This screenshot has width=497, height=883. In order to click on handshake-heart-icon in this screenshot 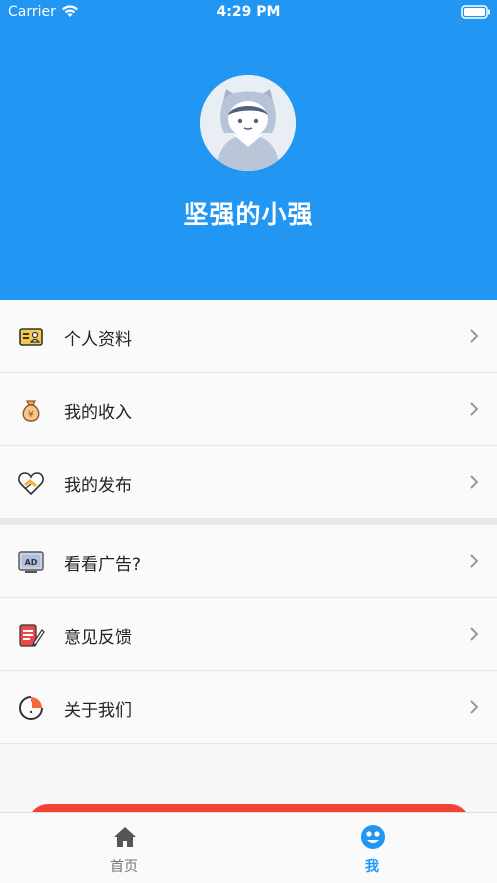, I will do `click(31, 483)`.